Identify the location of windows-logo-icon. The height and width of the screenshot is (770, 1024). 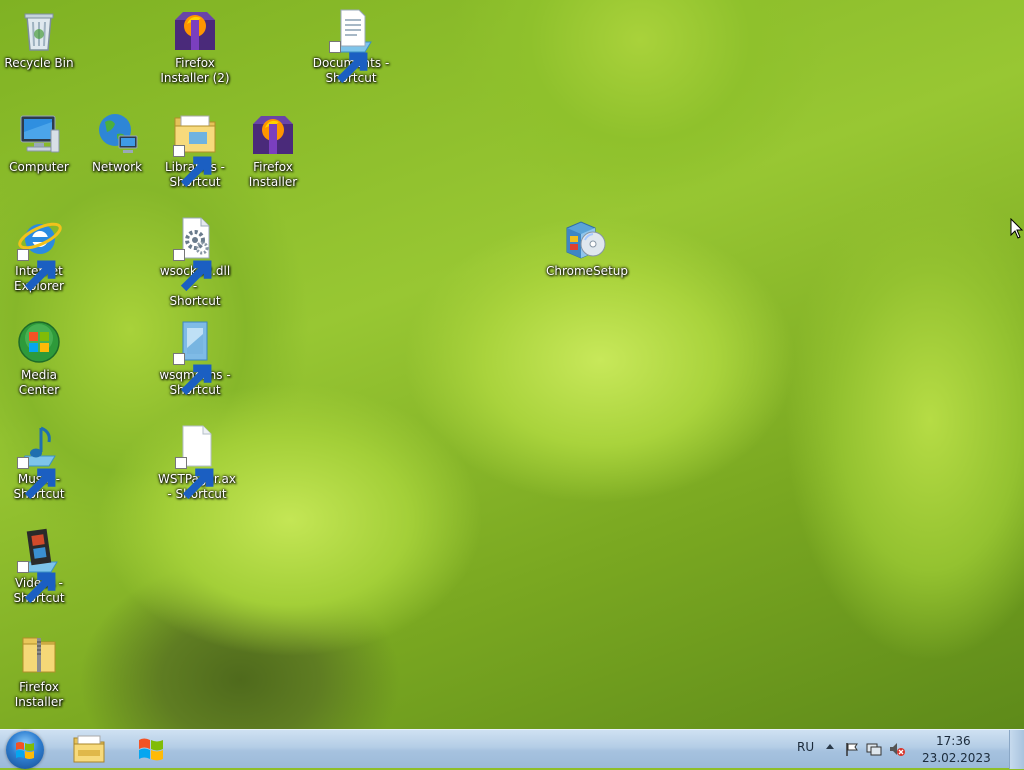
(151, 749).